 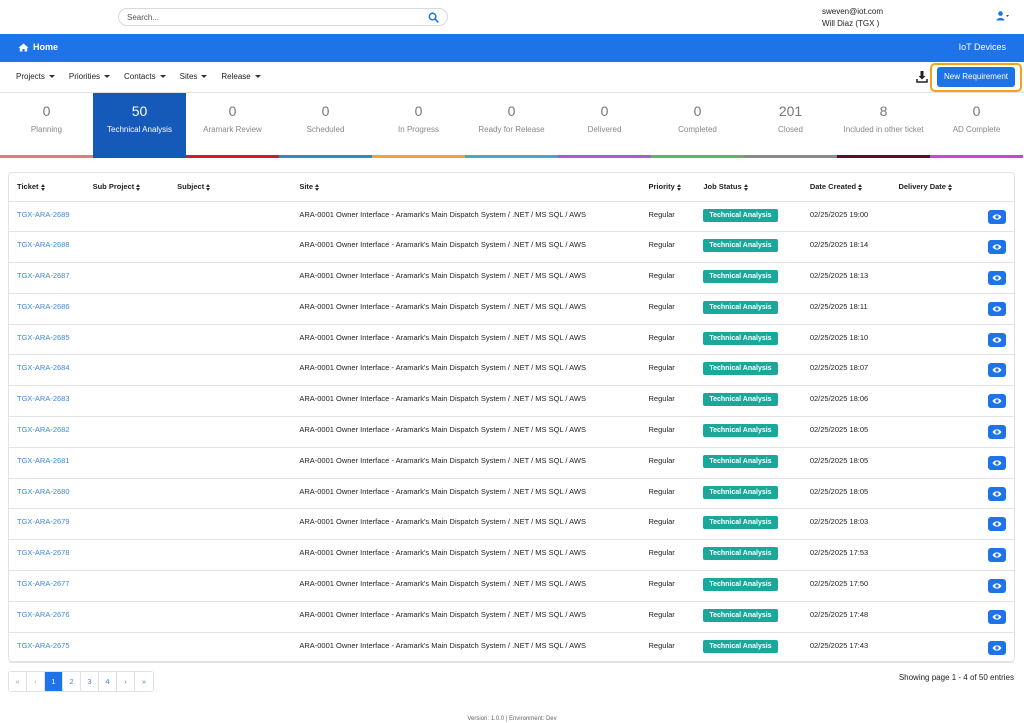 I want to click on nav-projects: Projects, so click(x=35, y=76).